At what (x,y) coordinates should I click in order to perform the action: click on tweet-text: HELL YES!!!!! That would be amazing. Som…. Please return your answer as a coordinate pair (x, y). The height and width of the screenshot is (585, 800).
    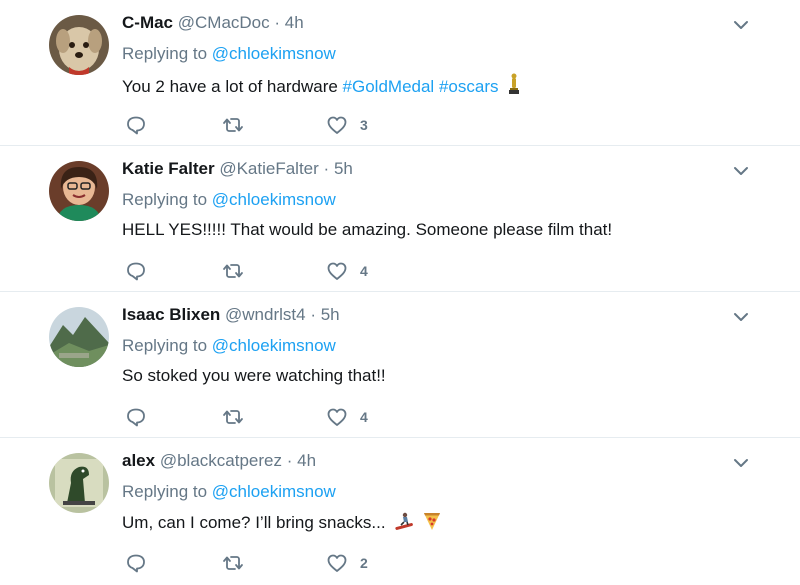
    Looking at the image, I should click on (367, 230).